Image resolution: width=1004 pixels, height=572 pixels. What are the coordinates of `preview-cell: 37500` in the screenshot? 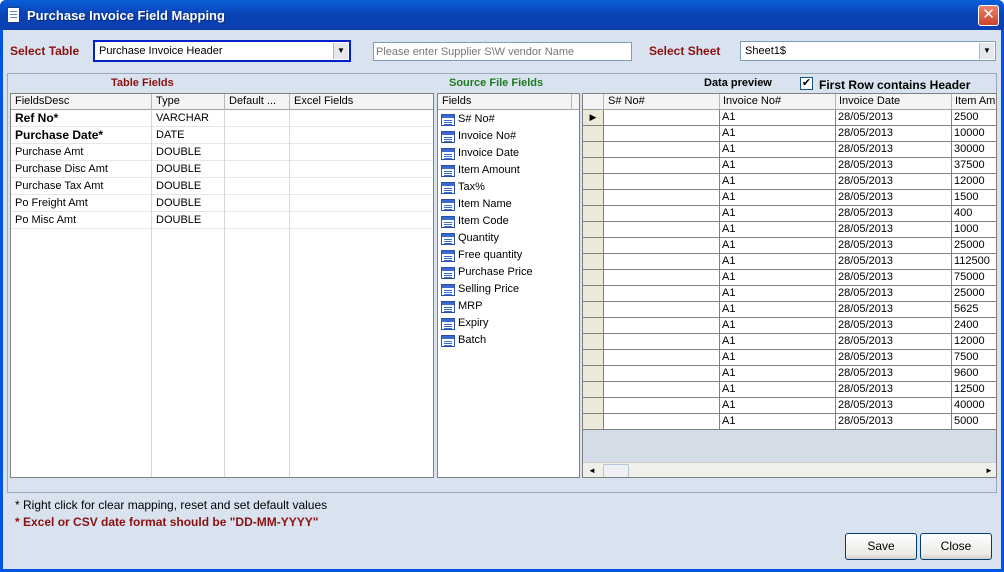 It's located at (974, 166).